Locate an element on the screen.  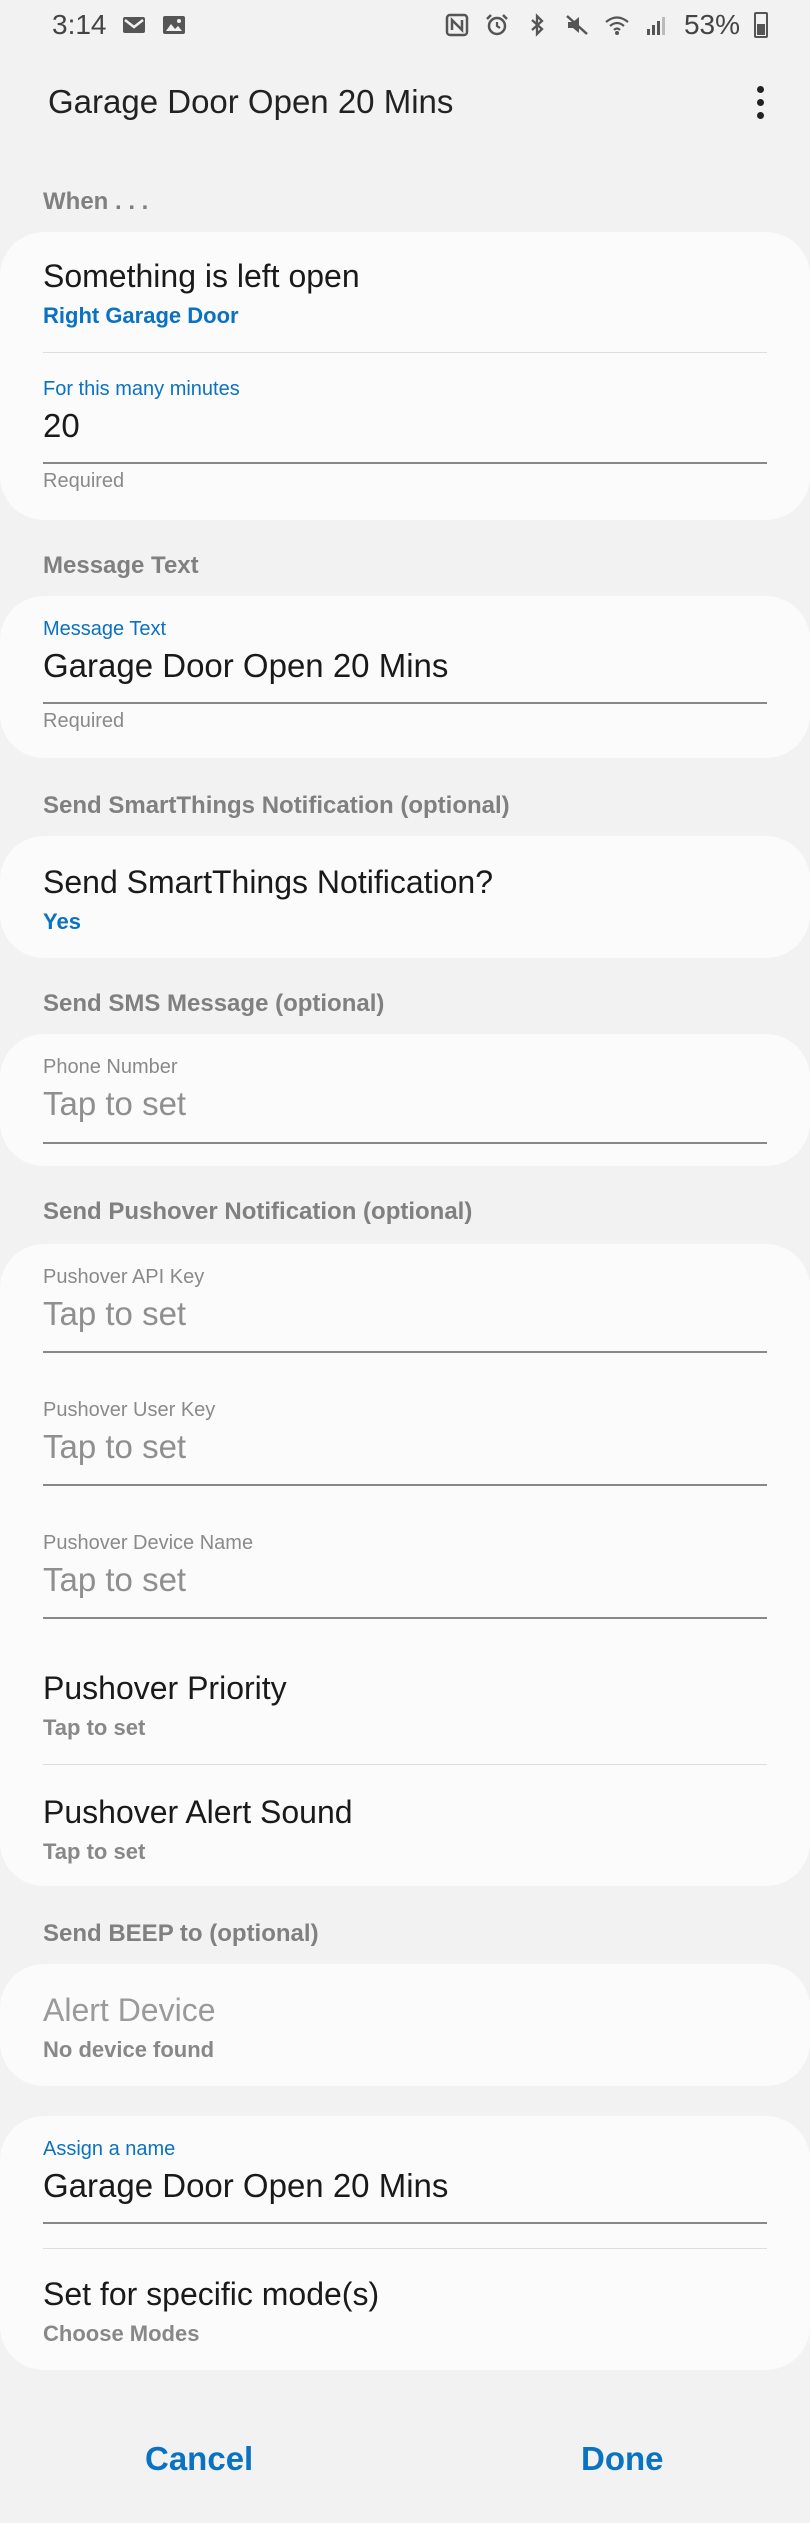
section-label-smartthings: Send SmartThings Notification (optional) is located at coordinates (276, 805).